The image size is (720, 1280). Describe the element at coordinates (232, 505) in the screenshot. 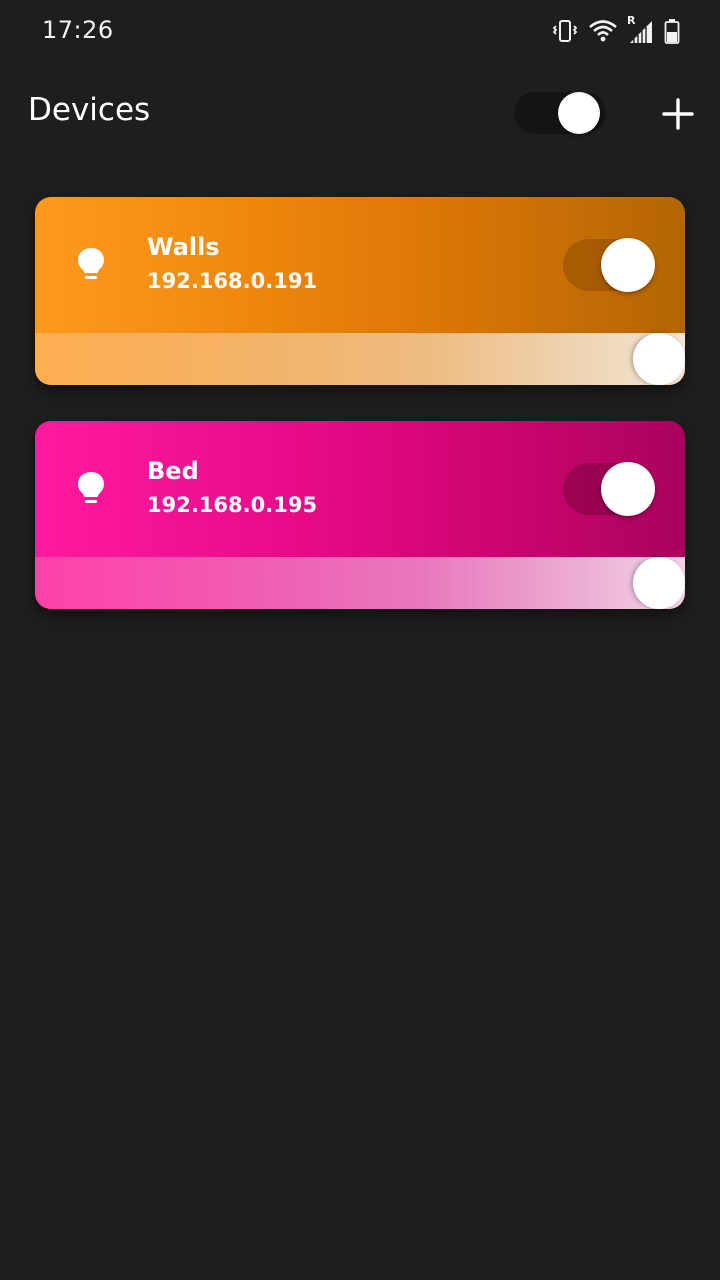

I see `device-ip: 192.168.0.195` at that location.